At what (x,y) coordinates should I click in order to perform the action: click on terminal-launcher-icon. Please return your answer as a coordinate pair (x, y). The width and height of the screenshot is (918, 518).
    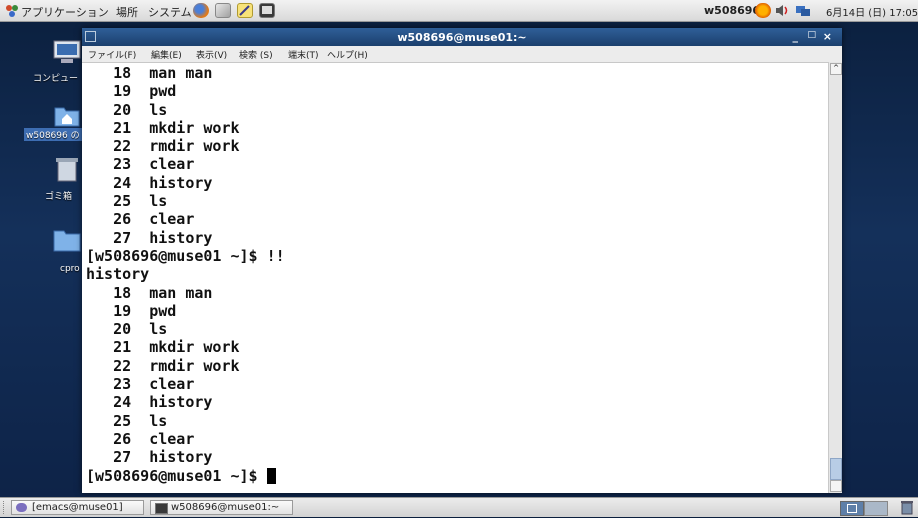
    Looking at the image, I should click on (267, 10).